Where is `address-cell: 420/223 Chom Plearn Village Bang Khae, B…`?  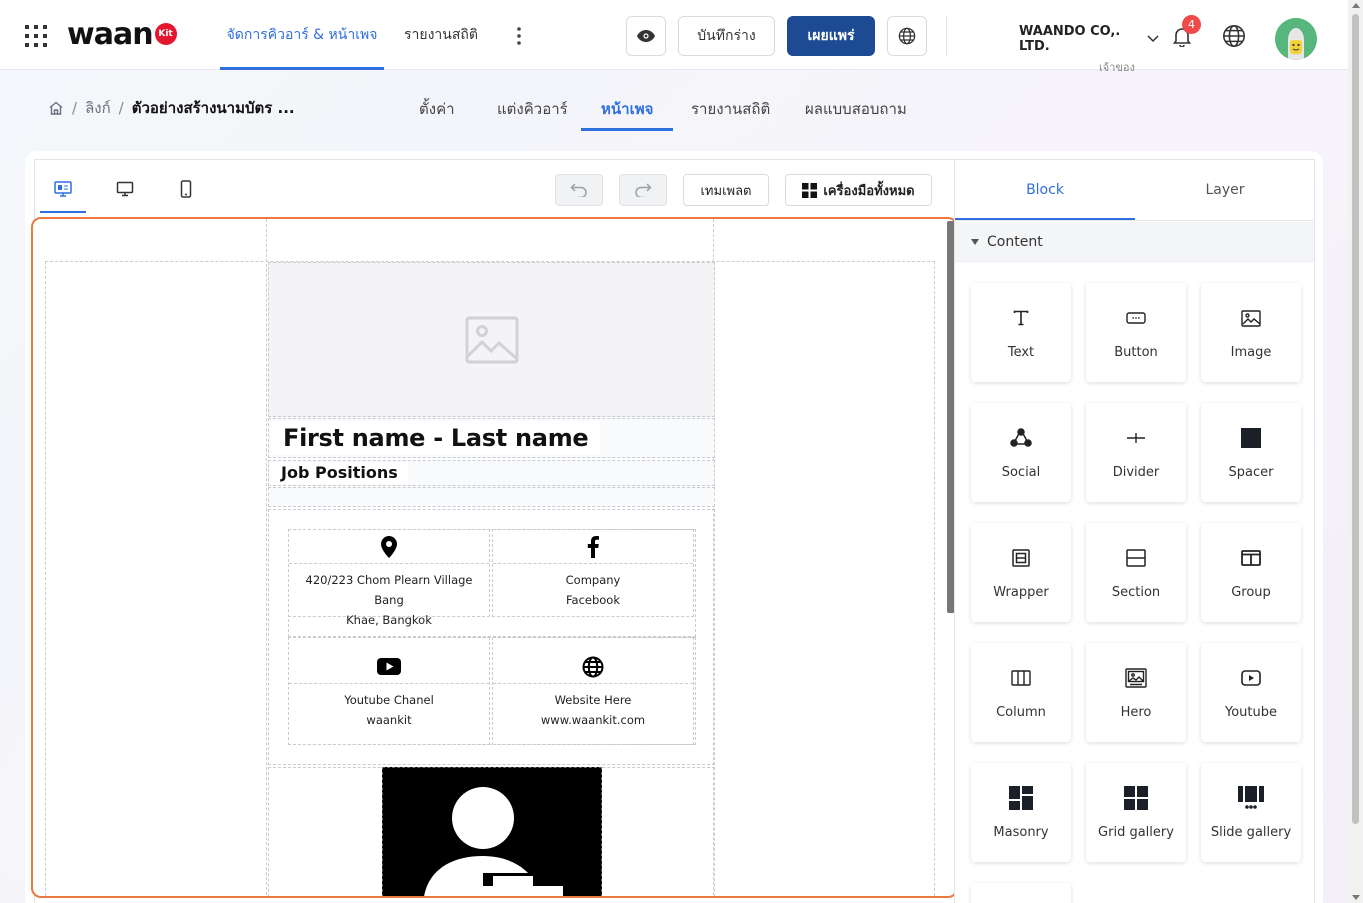
address-cell: 420/223 Chom Plearn Village Bang Khae, B… is located at coordinates (389, 578).